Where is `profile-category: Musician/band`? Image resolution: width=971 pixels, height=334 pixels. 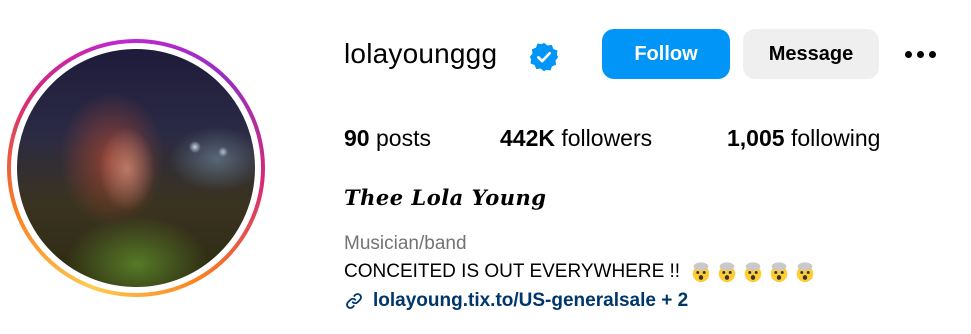 profile-category: Musician/band is located at coordinates (405, 243).